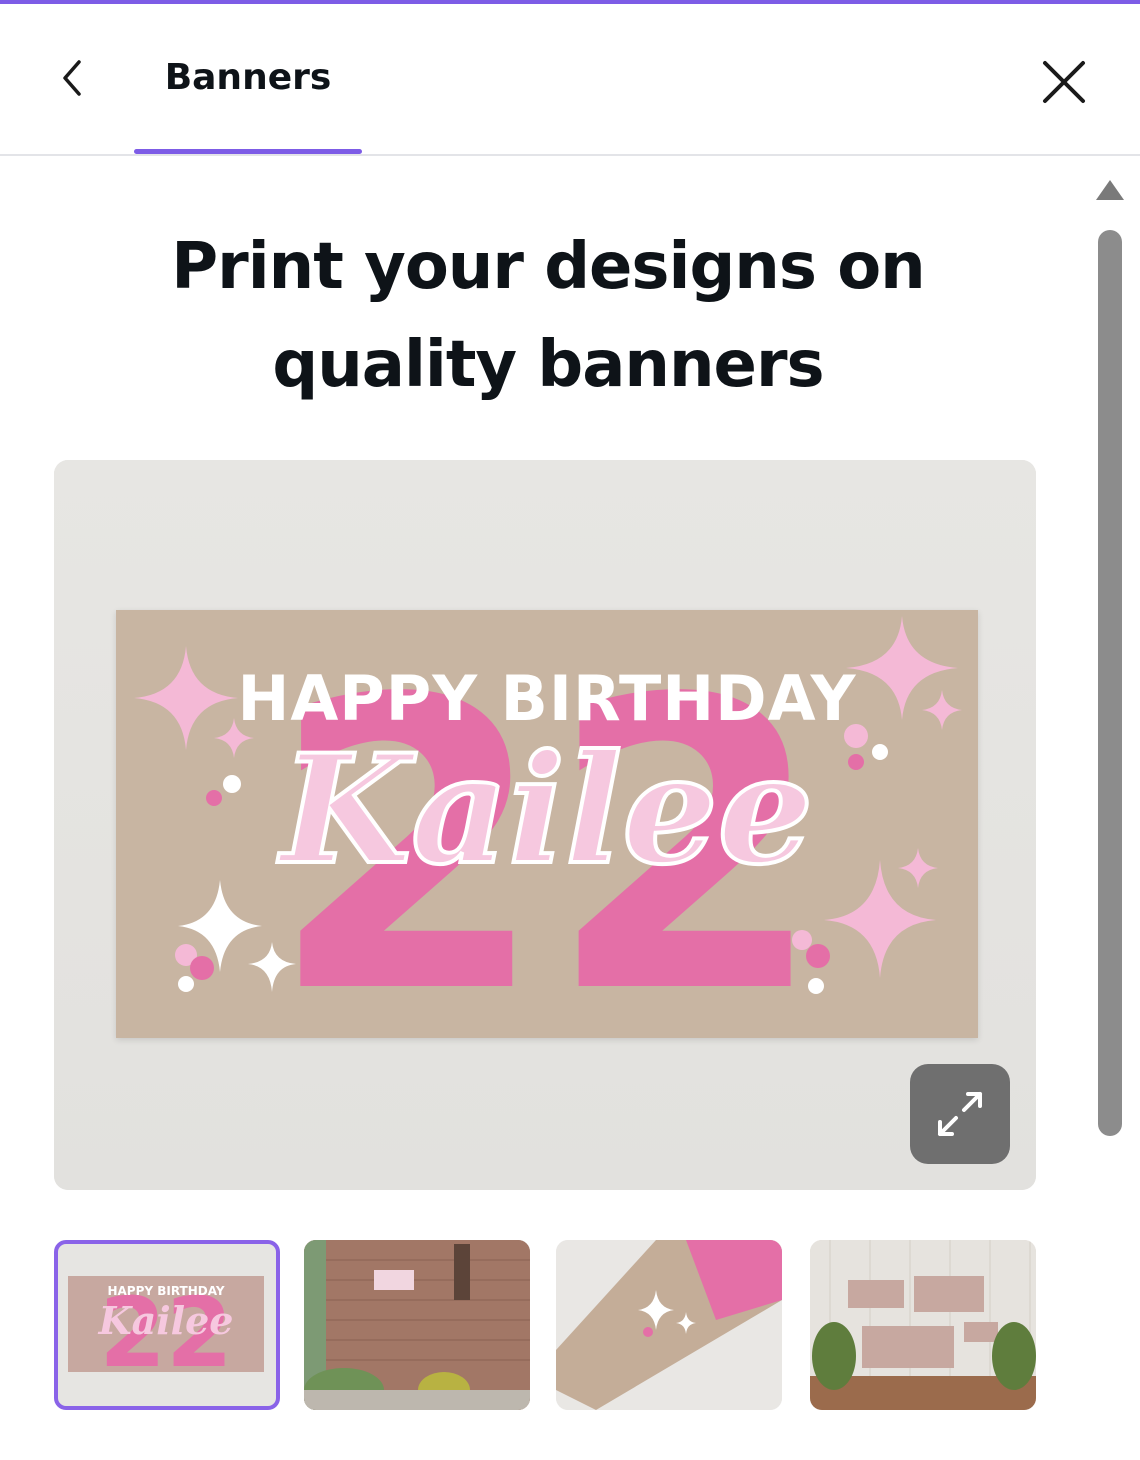  What do you see at coordinates (166, 1320) in the screenshot?
I see `thumbnail-name: Kailee` at bounding box center [166, 1320].